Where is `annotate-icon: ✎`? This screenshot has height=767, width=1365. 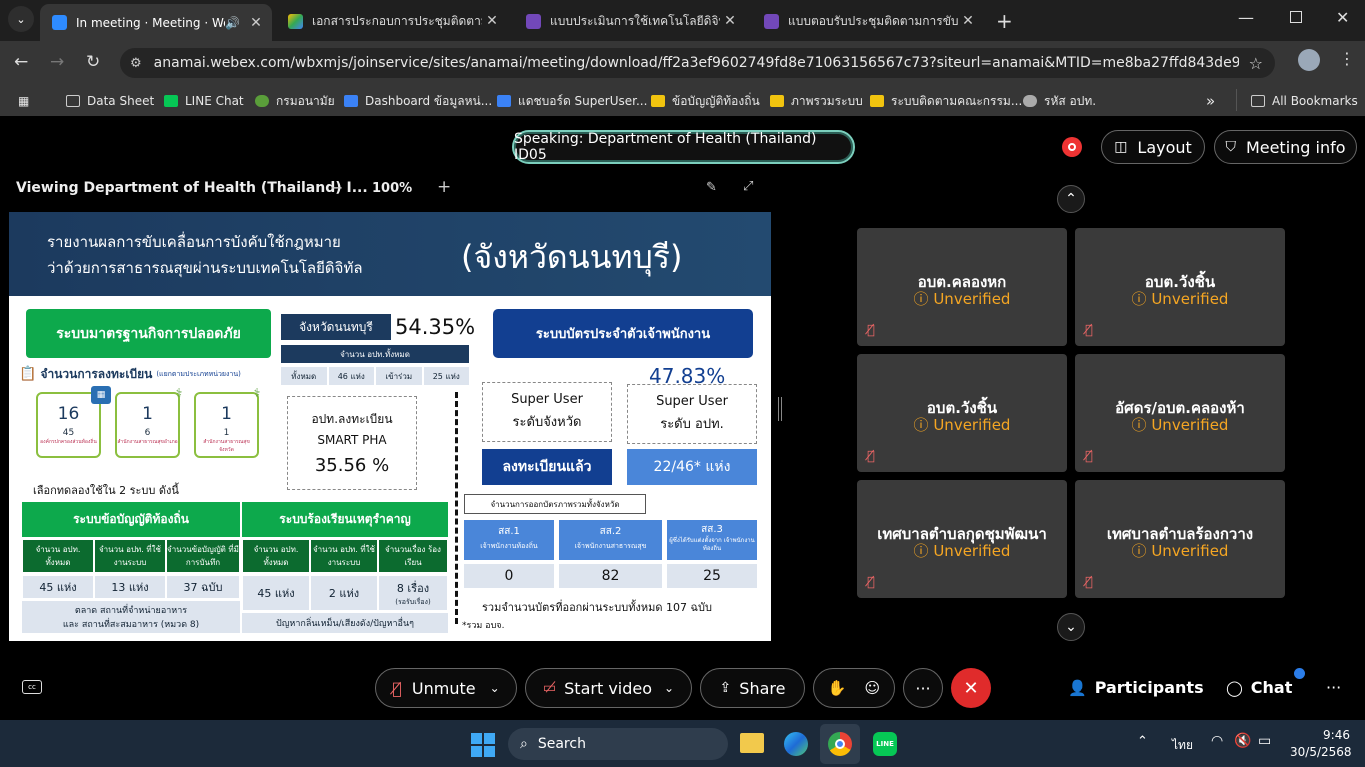
annotate-icon: ✎ is located at coordinates (711, 187).